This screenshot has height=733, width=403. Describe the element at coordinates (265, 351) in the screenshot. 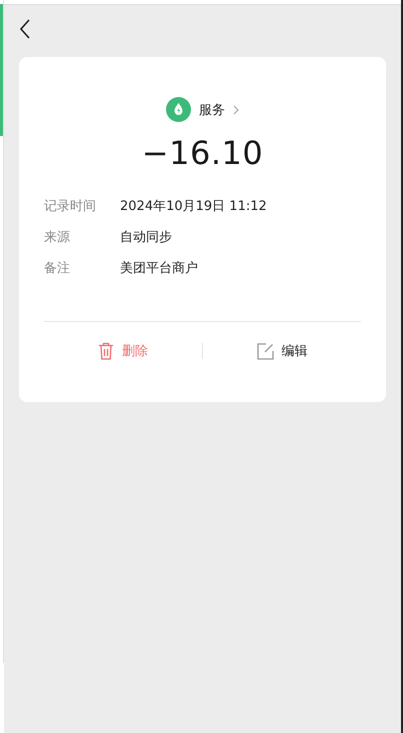

I see `edit-icon` at that location.